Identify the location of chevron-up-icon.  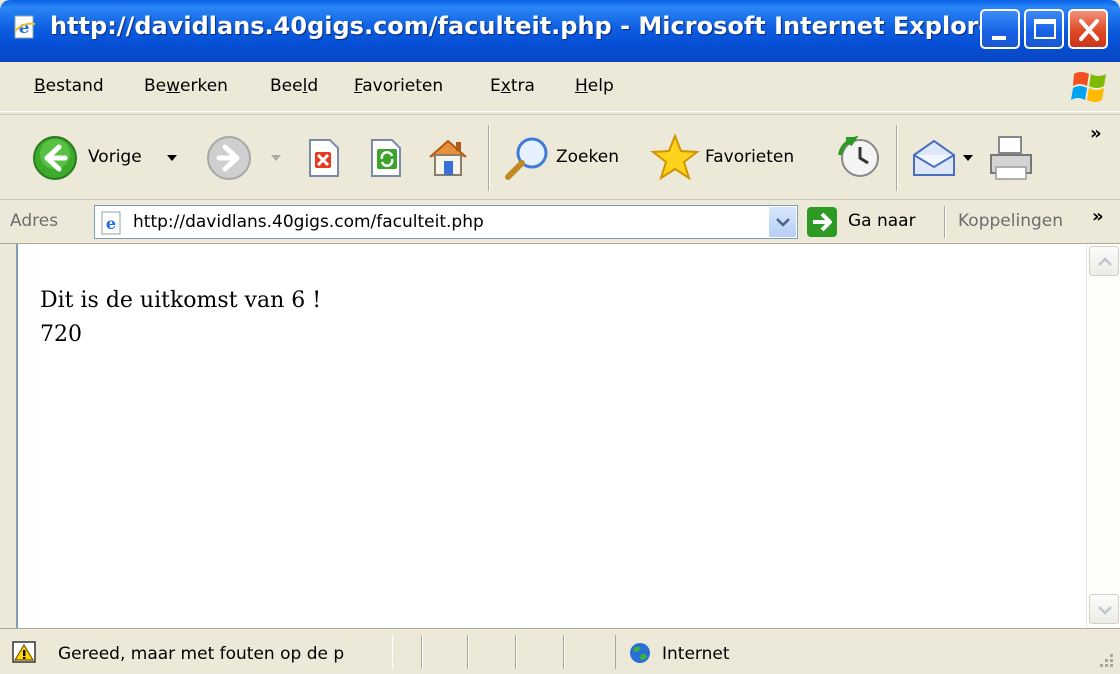
(1105, 261).